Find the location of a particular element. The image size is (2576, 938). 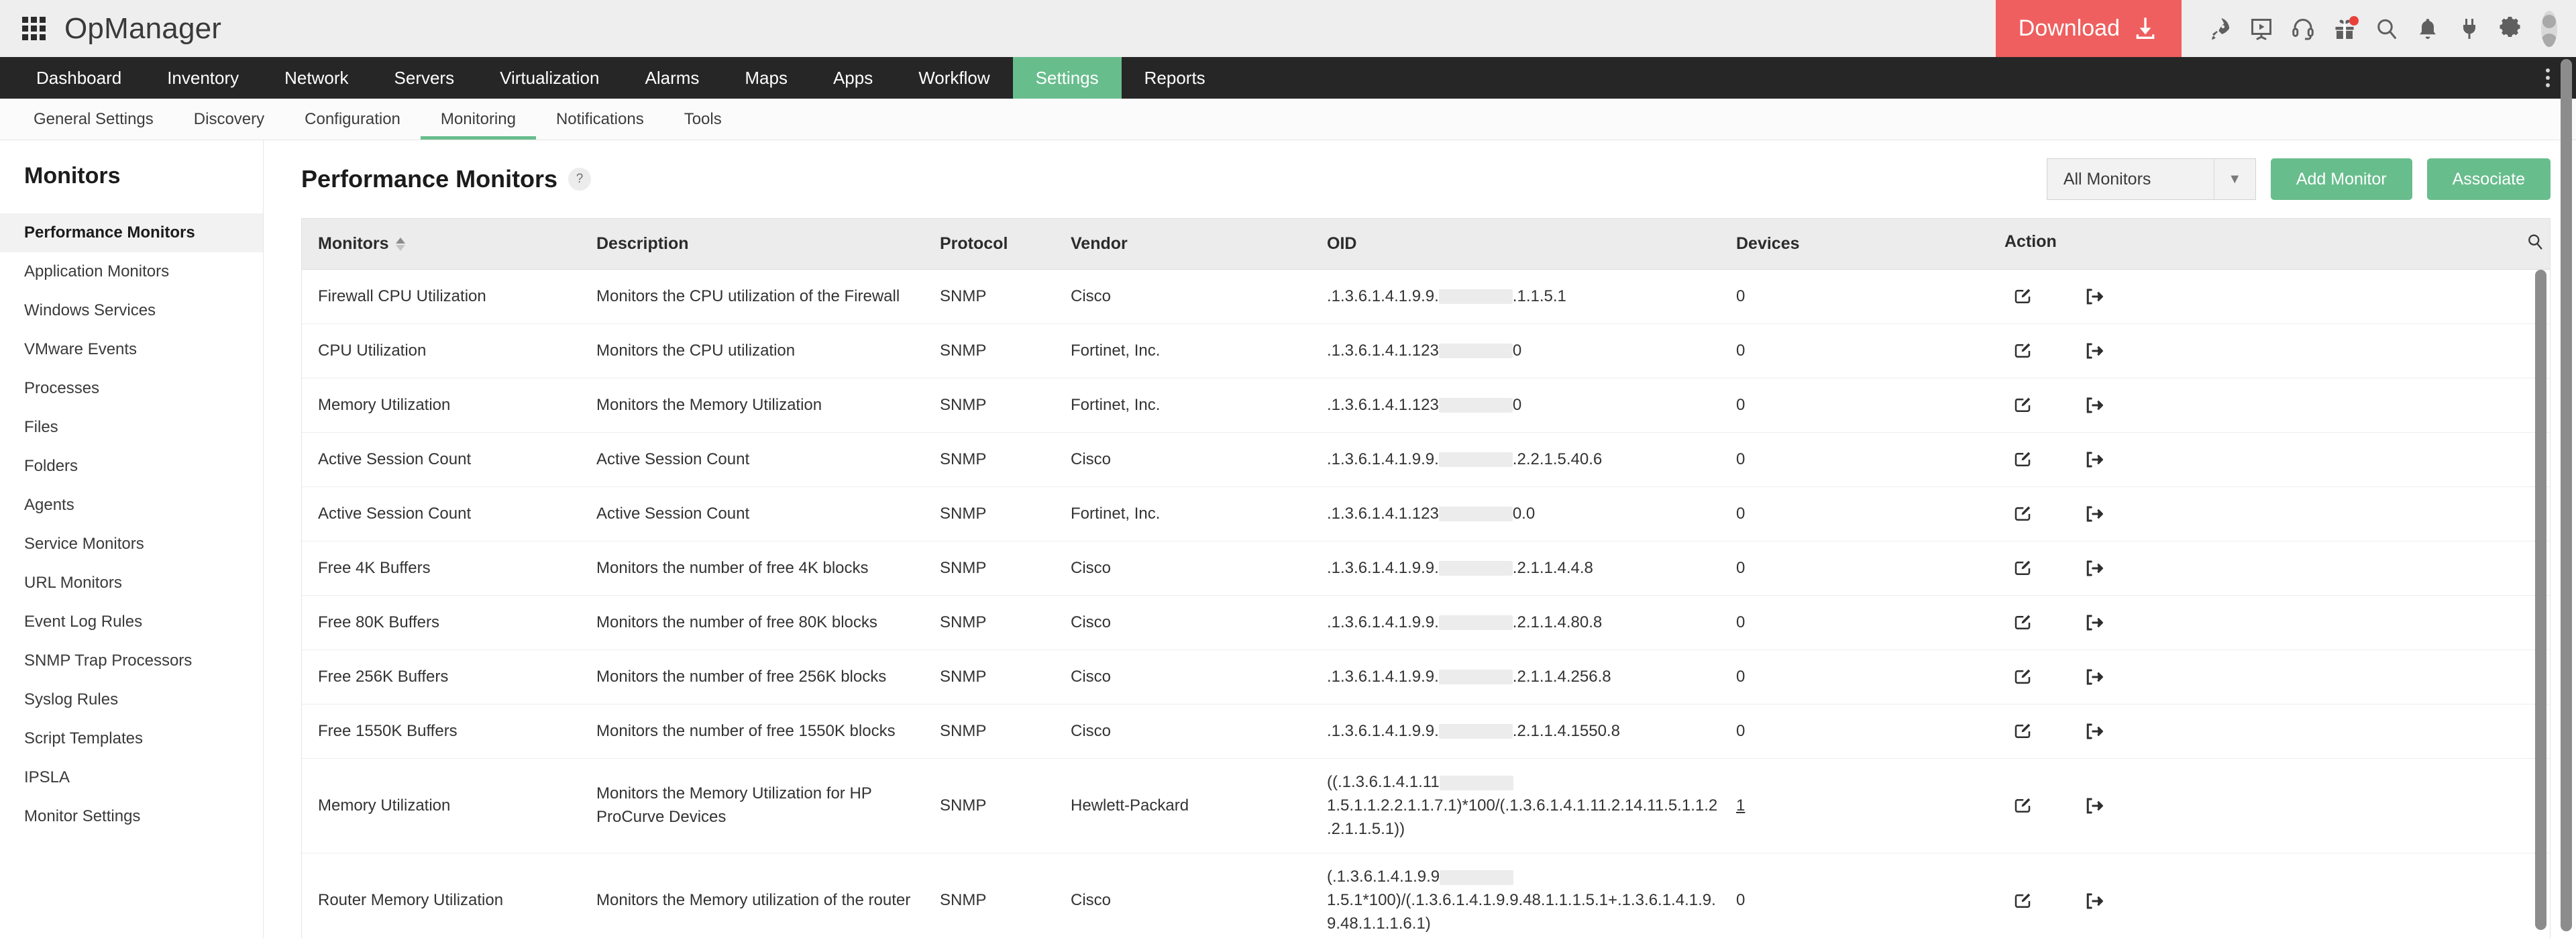

table-search-icon is located at coordinates (2535, 244).